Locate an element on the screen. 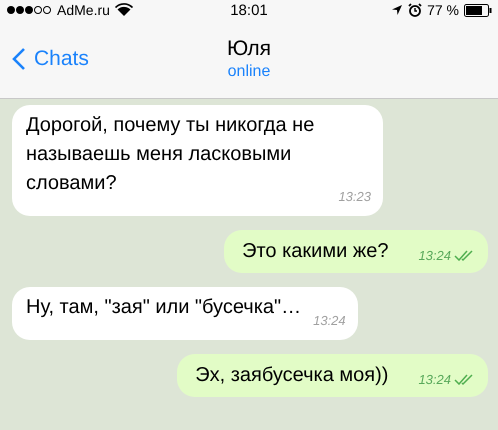 The height and width of the screenshot is (430, 498). alarm-clock-icon is located at coordinates (415, 10).